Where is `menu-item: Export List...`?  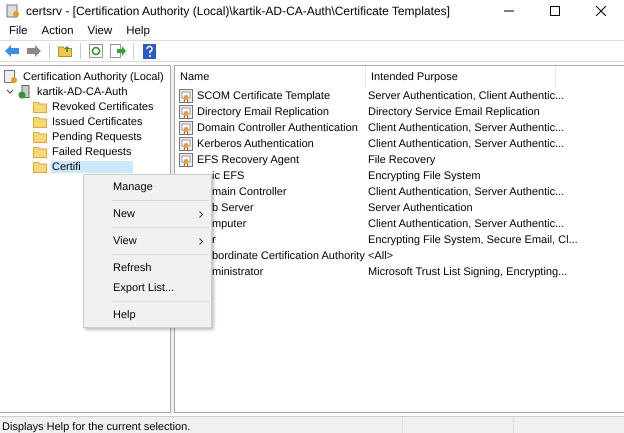 menu-item: Export List... is located at coordinates (147, 288).